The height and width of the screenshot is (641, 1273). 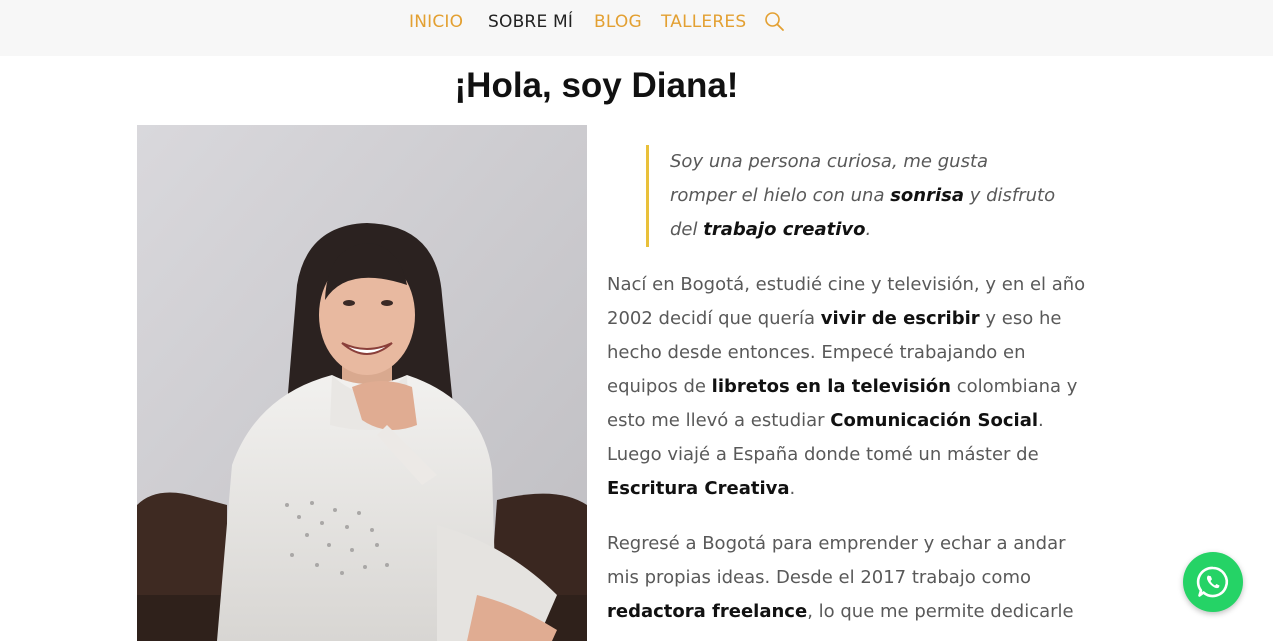 What do you see at coordinates (436, 22) in the screenshot?
I see `nav-item-inicio: INICIO` at bounding box center [436, 22].